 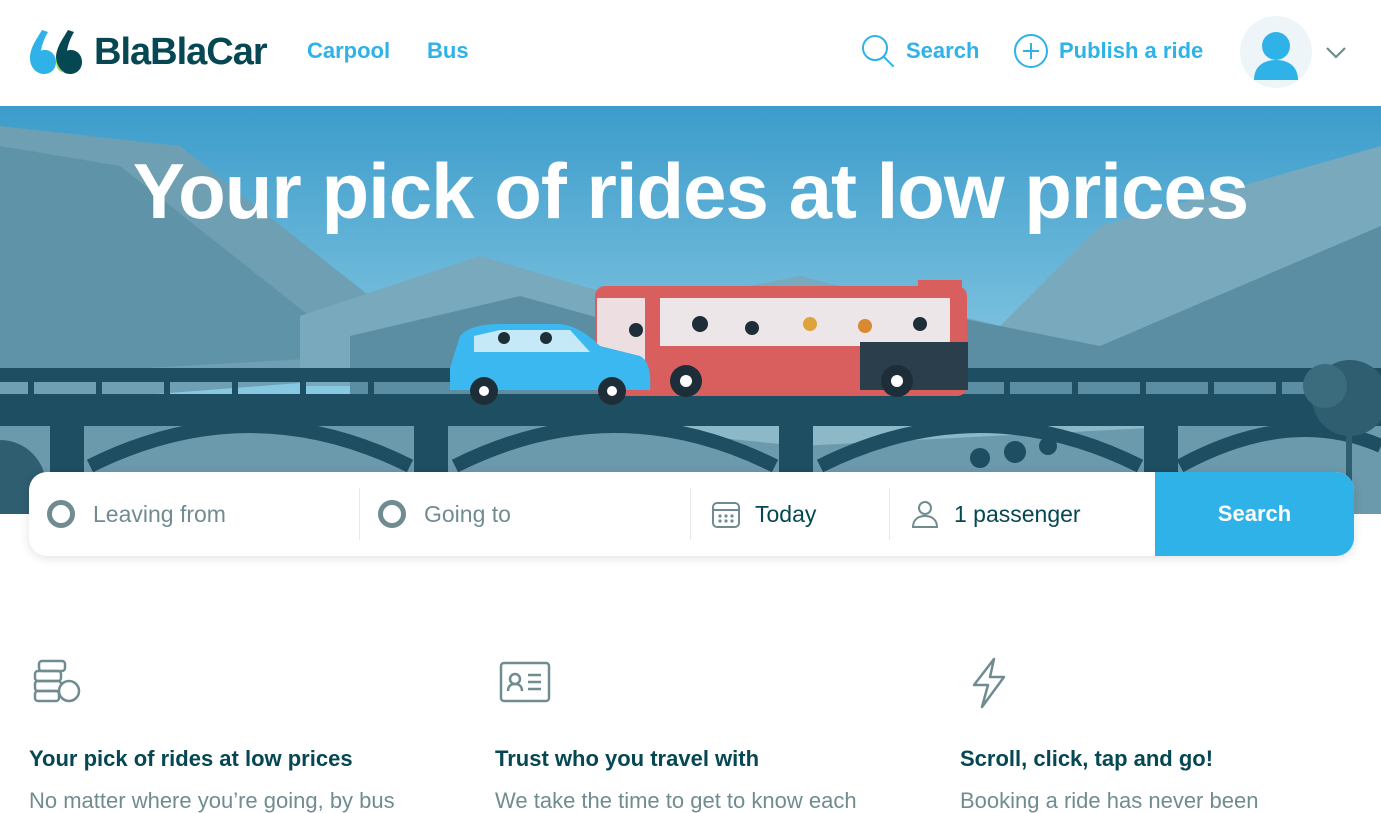 What do you see at coordinates (676, 800) in the screenshot?
I see `feature-text: We take the time to get to know each` at bounding box center [676, 800].